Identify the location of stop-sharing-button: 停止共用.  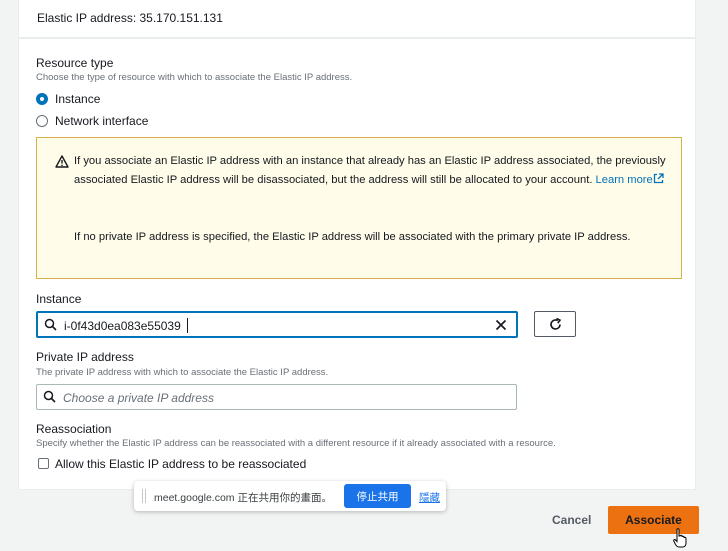
(377, 496).